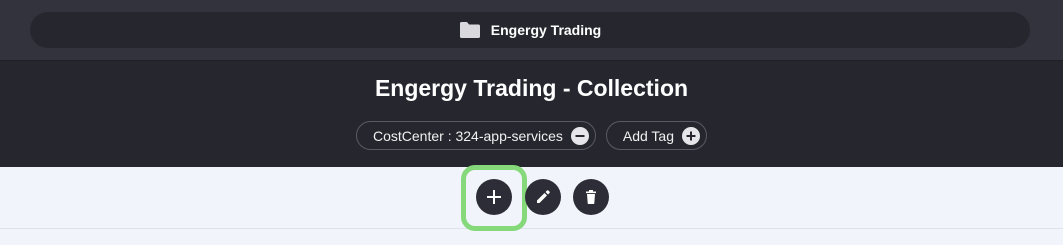 The image size is (1063, 245). What do you see at coordinates (691, 135) in the screenshot?
I see `plus-circle-icon` at bounding box center [691, 135].